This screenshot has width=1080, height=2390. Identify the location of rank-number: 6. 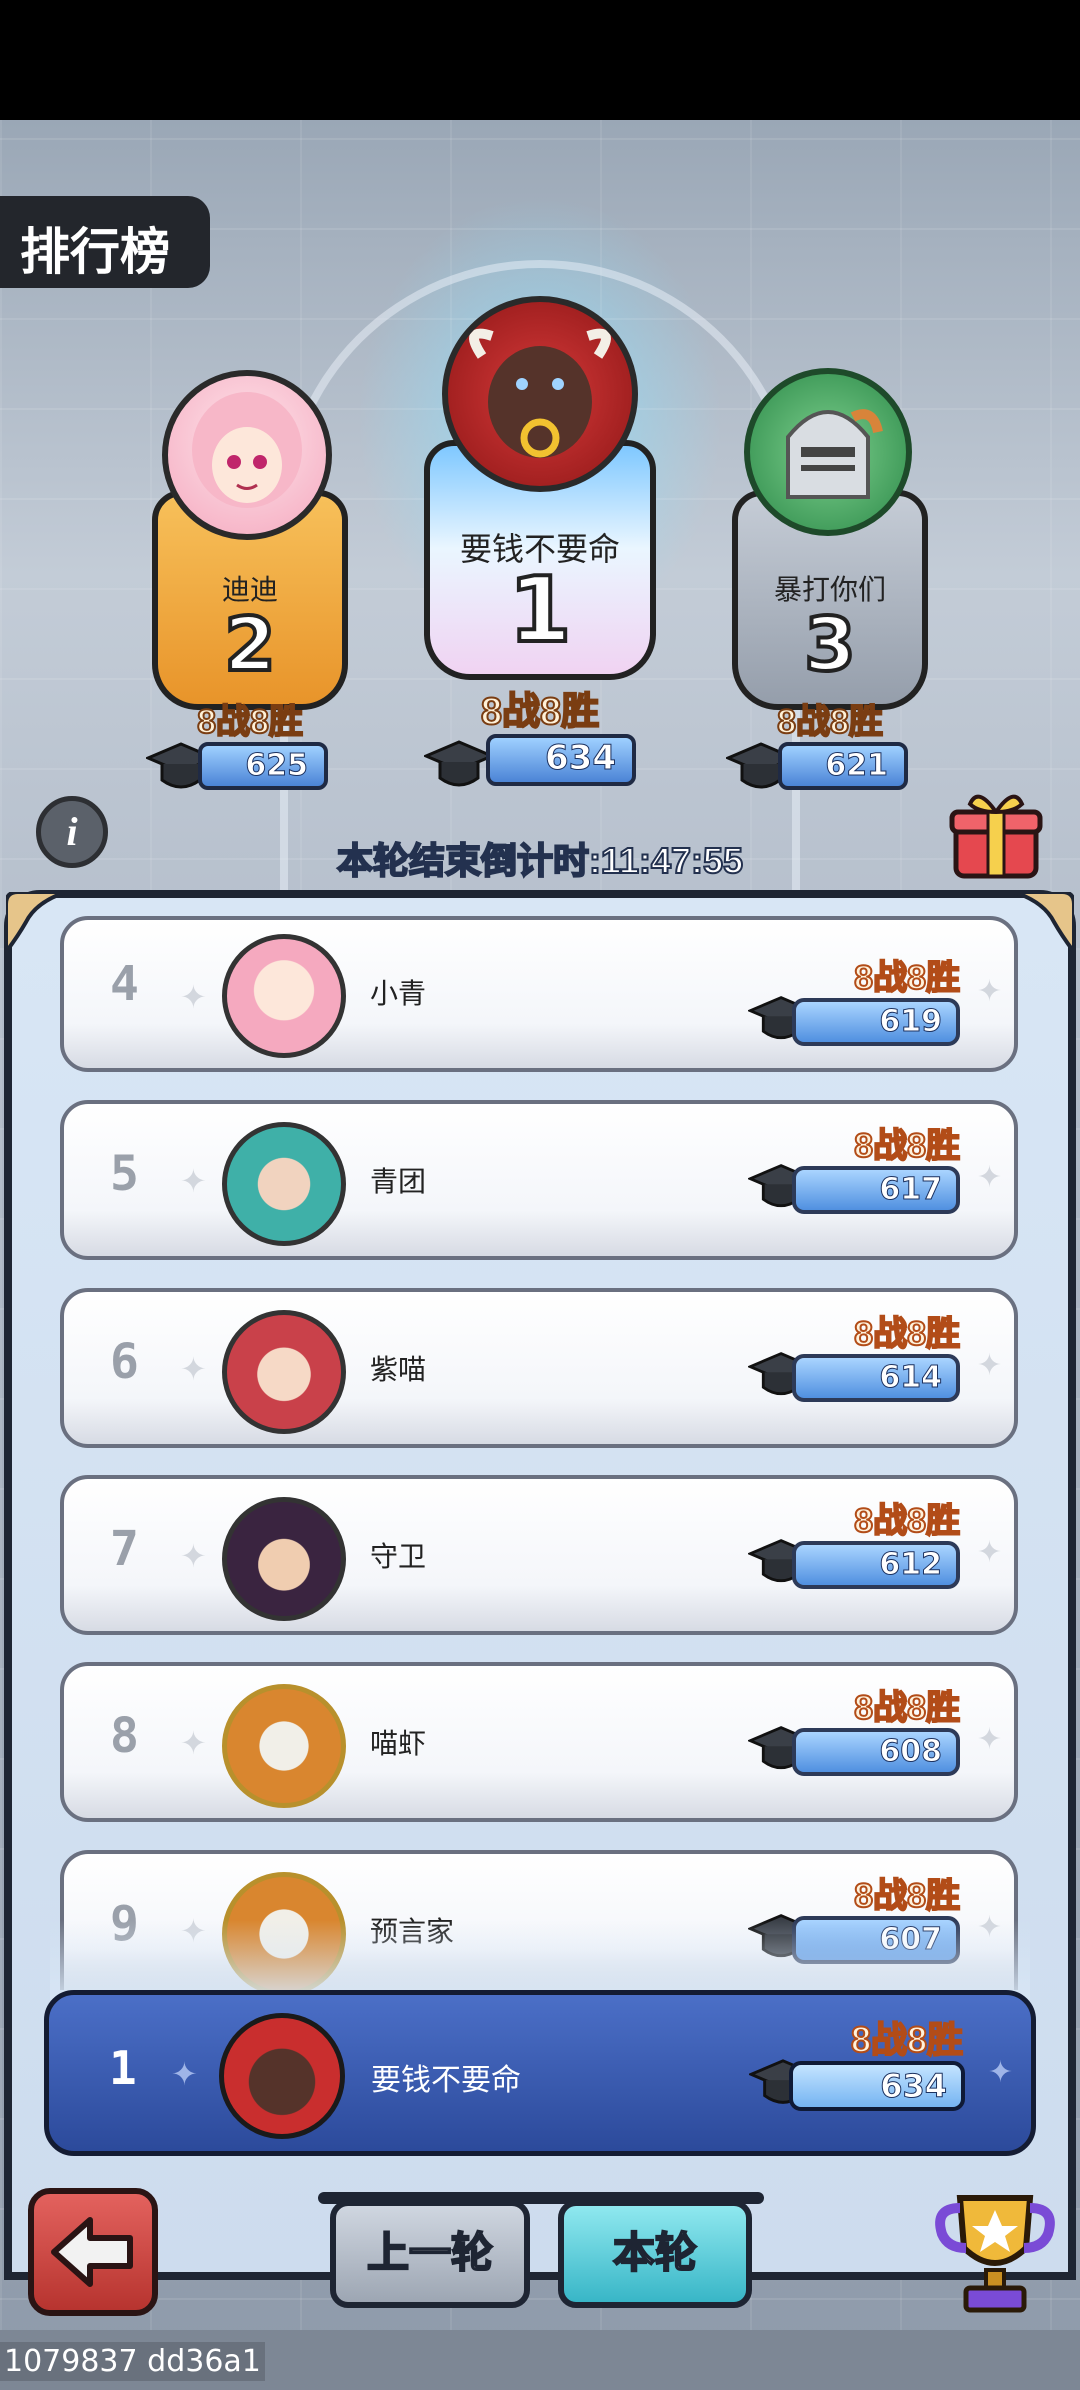
(124, 1362).